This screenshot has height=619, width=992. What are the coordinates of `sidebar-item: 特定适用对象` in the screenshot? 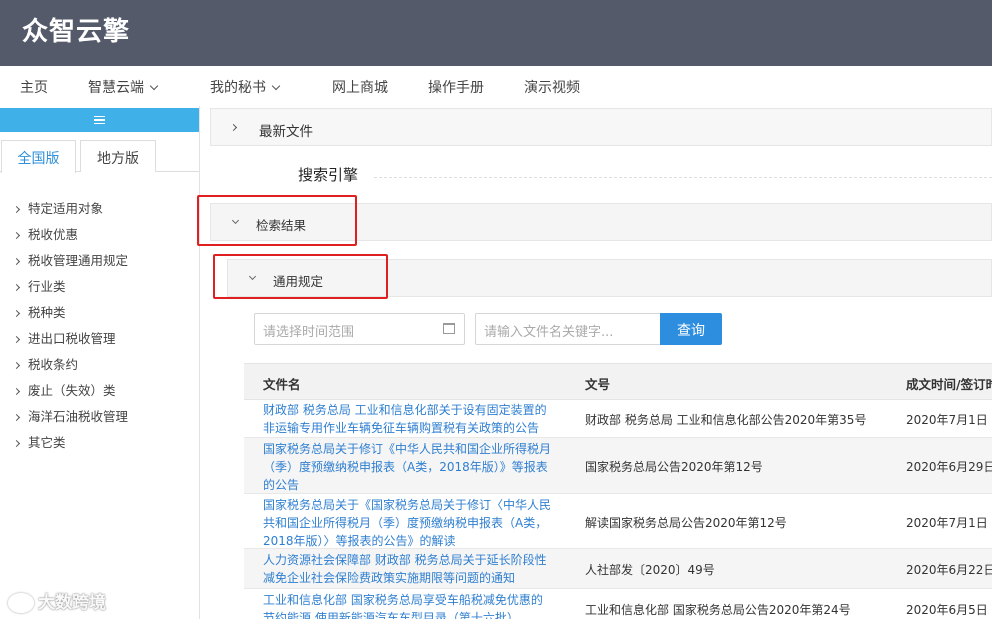 It's located at (58, 207).